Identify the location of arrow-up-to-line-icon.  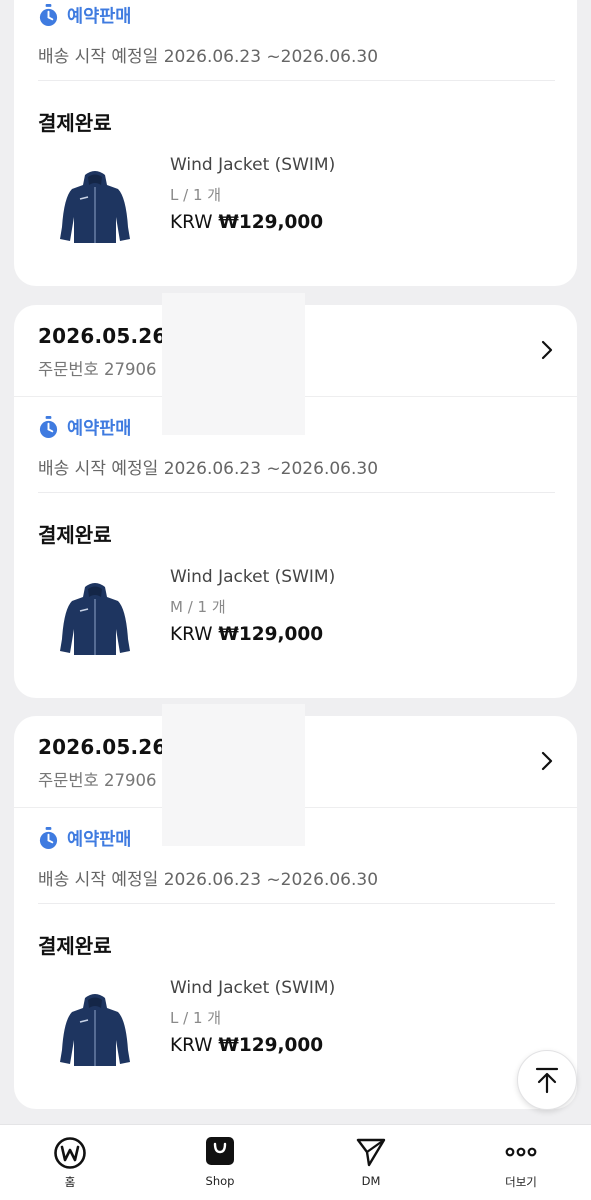
(547, 1080).